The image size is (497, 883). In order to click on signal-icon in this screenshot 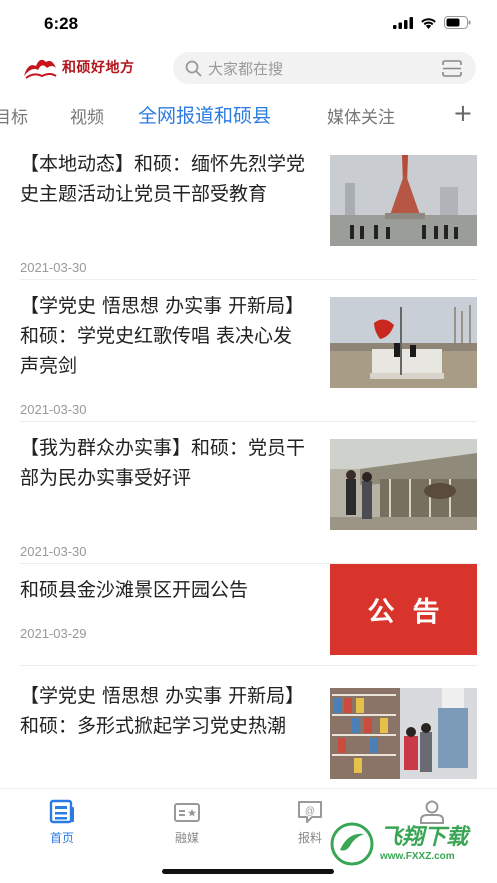, I will do `click(403, 22)`.